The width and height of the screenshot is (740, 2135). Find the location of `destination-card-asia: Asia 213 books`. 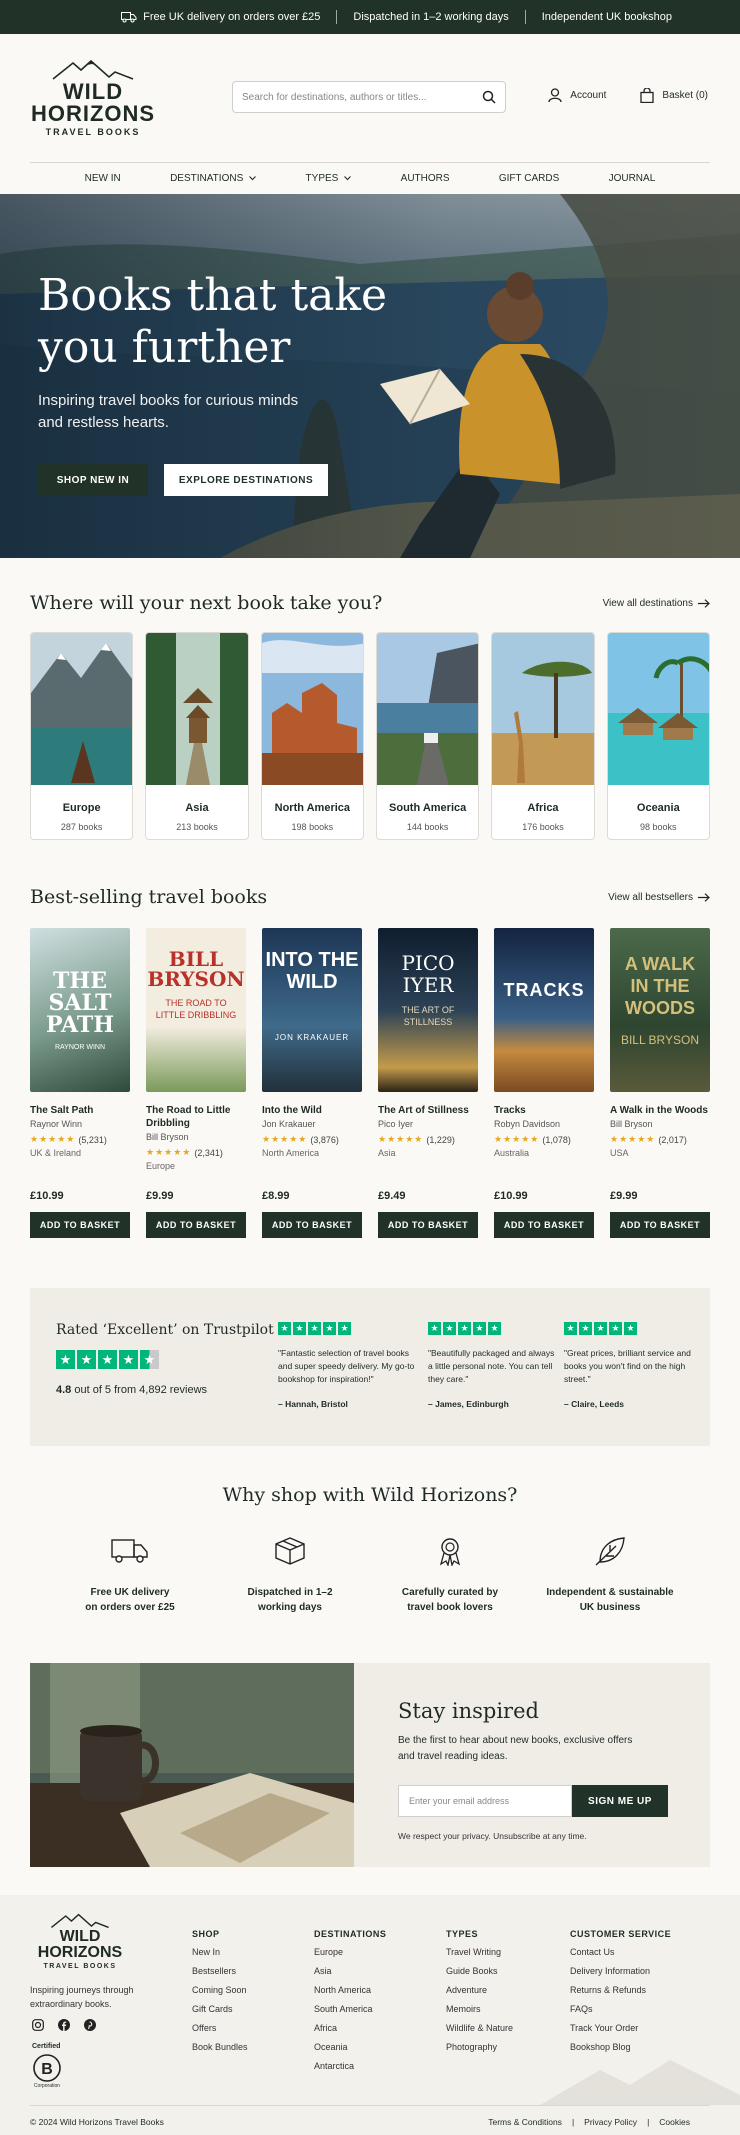

destination-card-asia: Asia 213 books is located at coordinates (197, 736).